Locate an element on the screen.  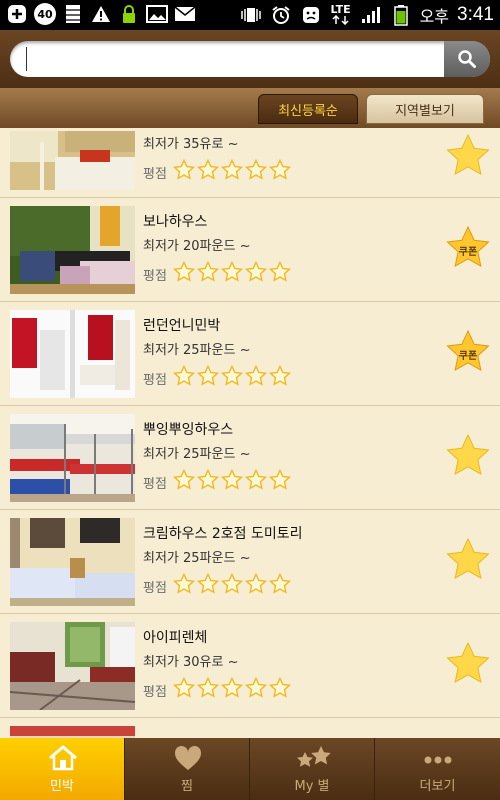
list-item: 런던언니민박 최저가 25파운드 ~ 평점 쿠폰 is located at coordinates (250, 354).